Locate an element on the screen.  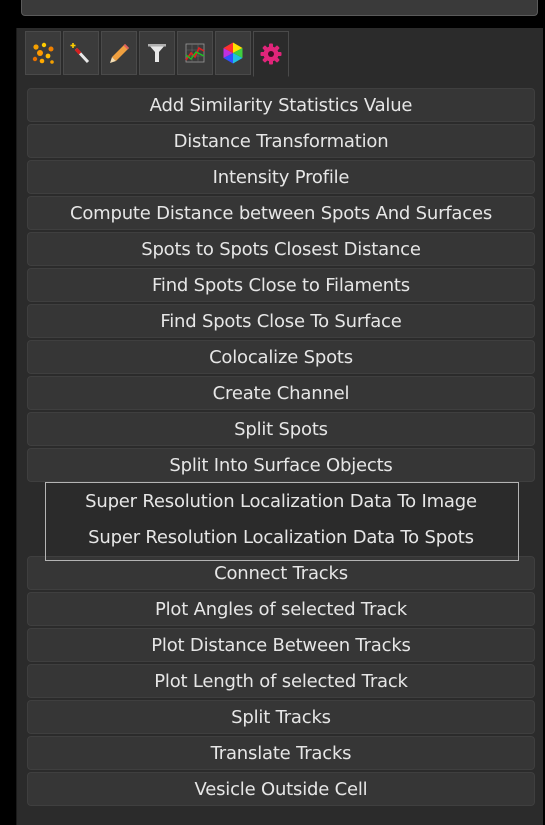
tool-find-spots-close-to-filaments: Find Spots Close to Filaments is located at coordinates (281, 285).